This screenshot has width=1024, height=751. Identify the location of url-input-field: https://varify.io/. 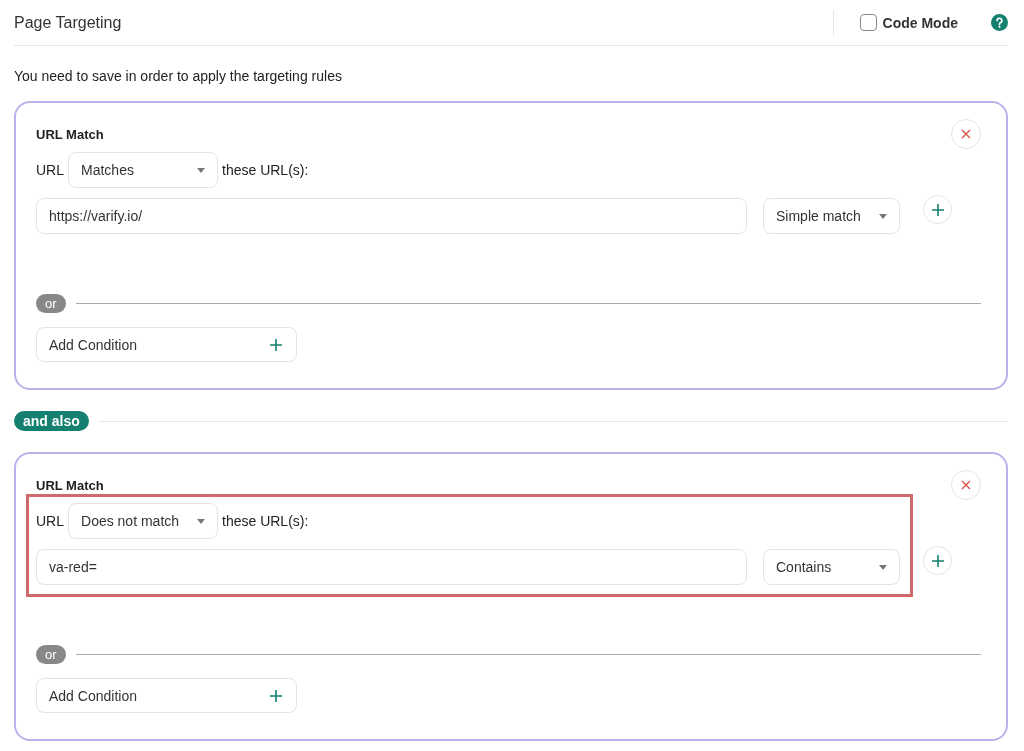
(391, 216).